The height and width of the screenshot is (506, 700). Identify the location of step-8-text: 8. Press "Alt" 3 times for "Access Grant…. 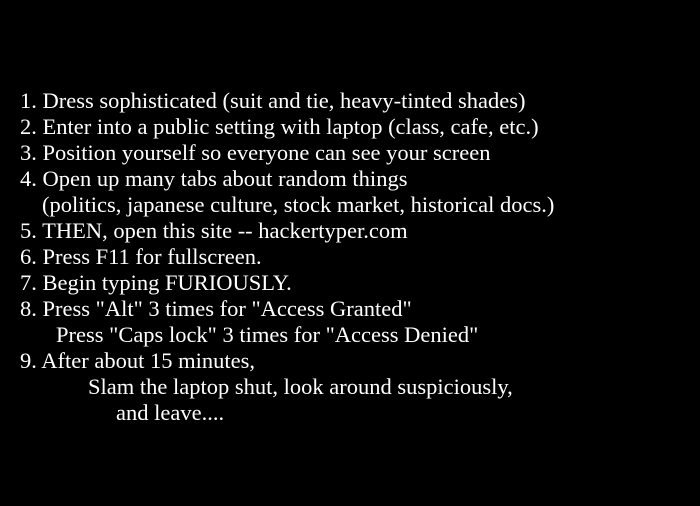
(216, 308).